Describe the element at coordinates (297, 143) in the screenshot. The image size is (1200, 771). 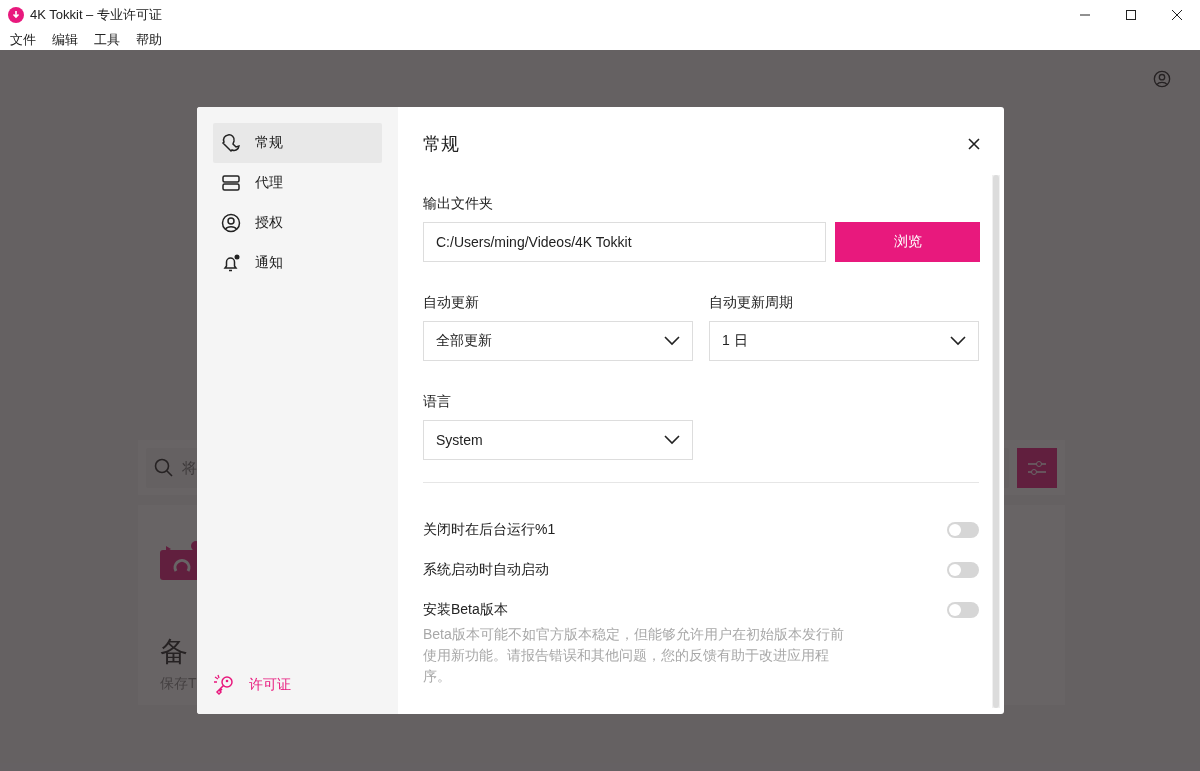
I see `sidebar-item: 常规` at that location.